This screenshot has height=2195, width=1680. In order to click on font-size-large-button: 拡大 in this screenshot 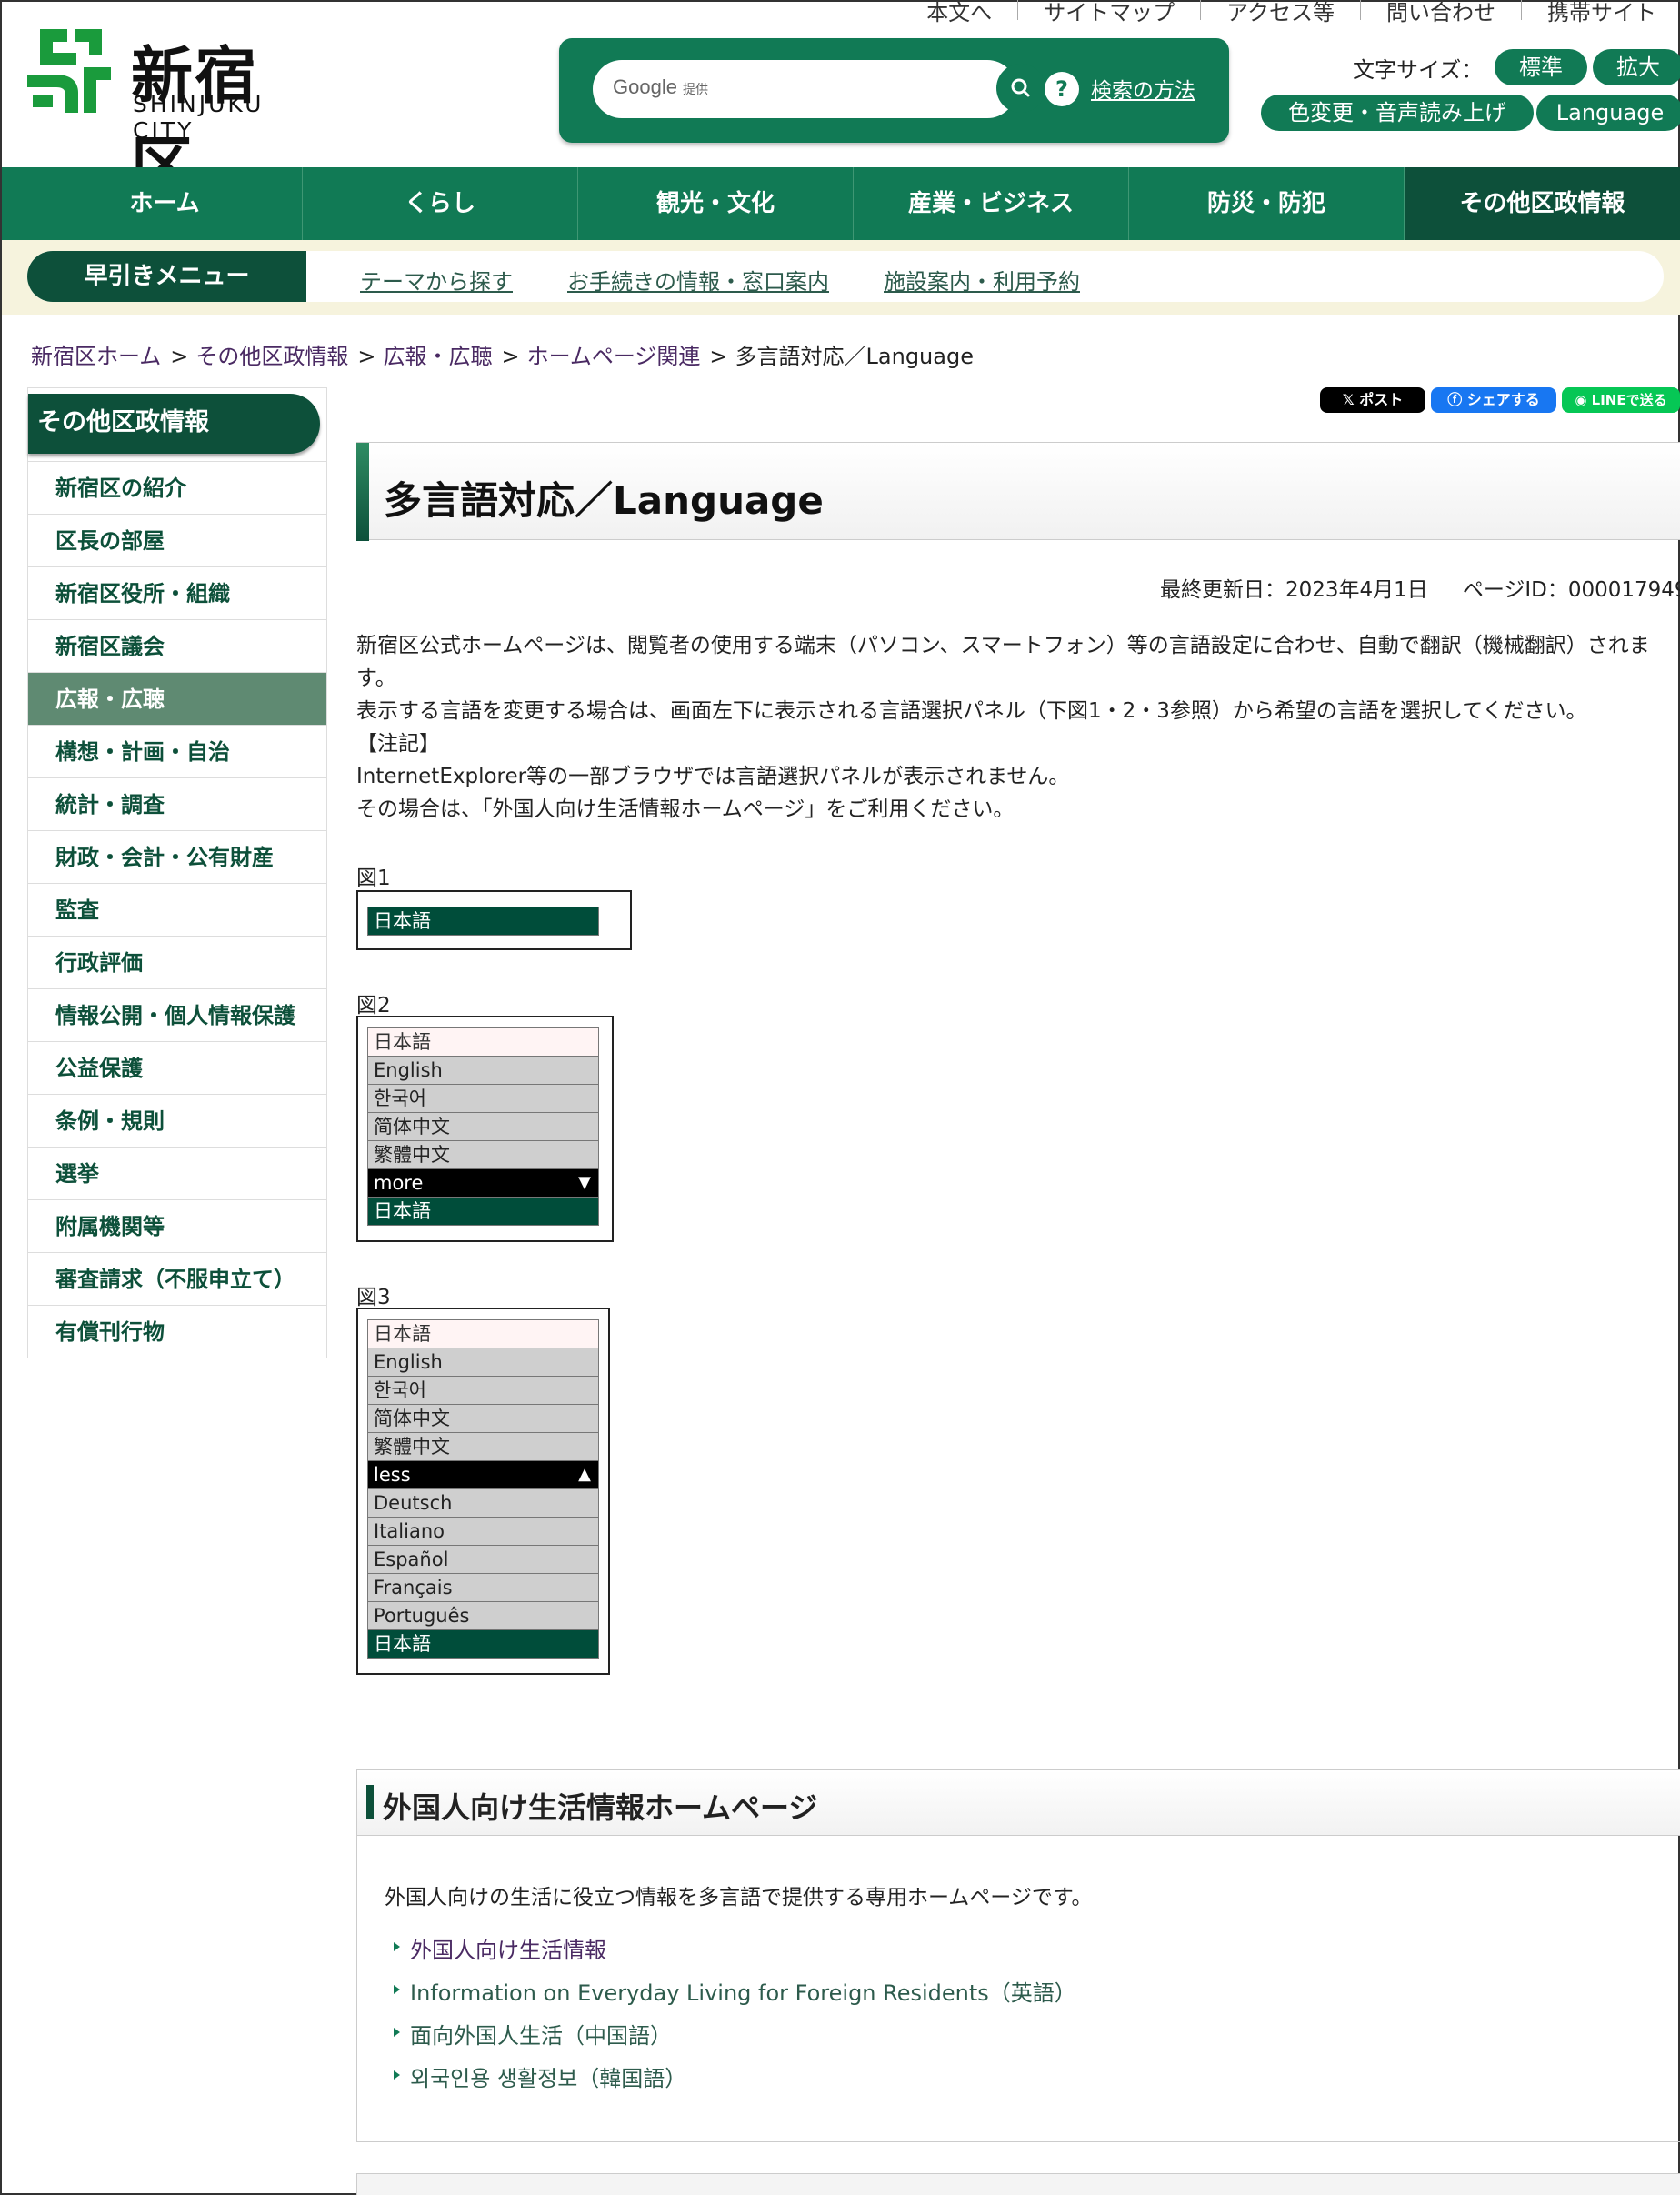, I will do `click(1636, 67)`.